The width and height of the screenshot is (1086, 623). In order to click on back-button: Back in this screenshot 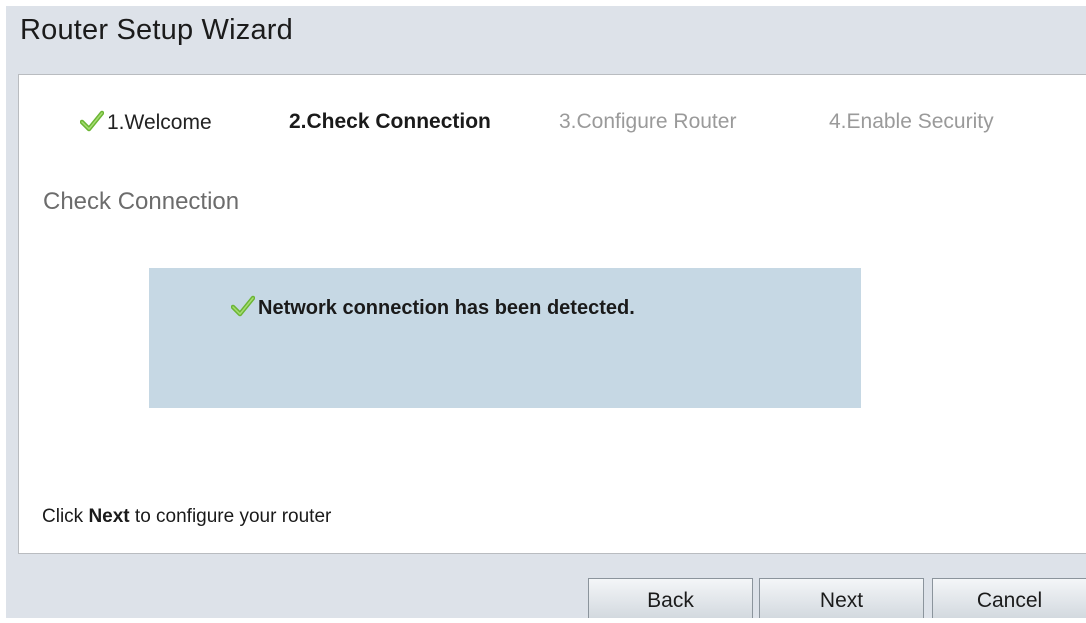, I will do `click(670, 598)`.